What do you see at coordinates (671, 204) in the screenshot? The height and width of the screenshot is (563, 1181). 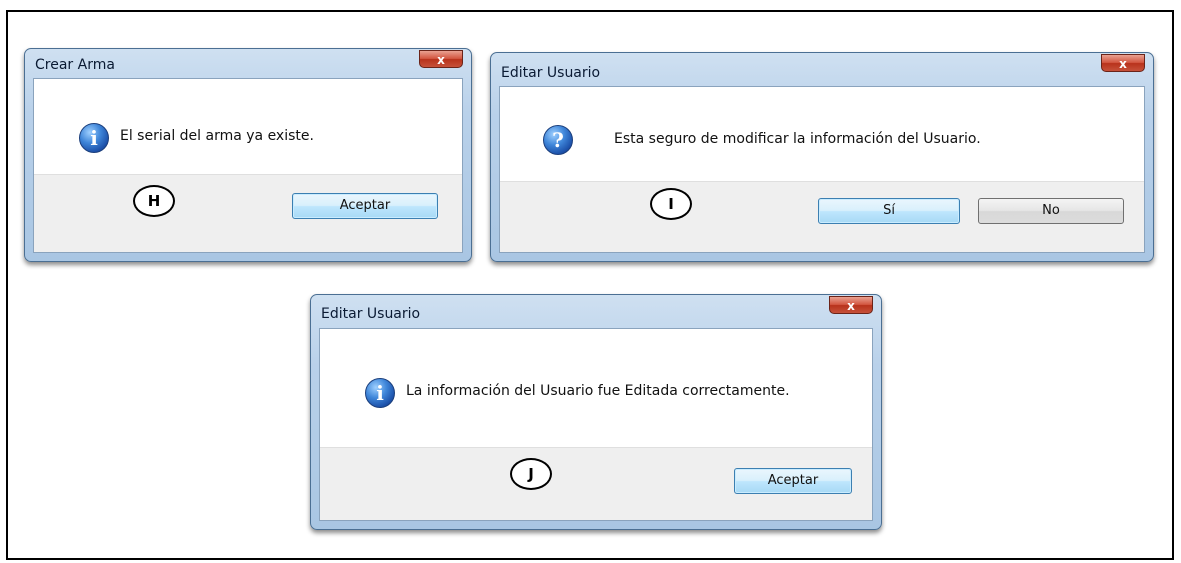 I see `annotation-marker: I` at bounding box center [671, 204].